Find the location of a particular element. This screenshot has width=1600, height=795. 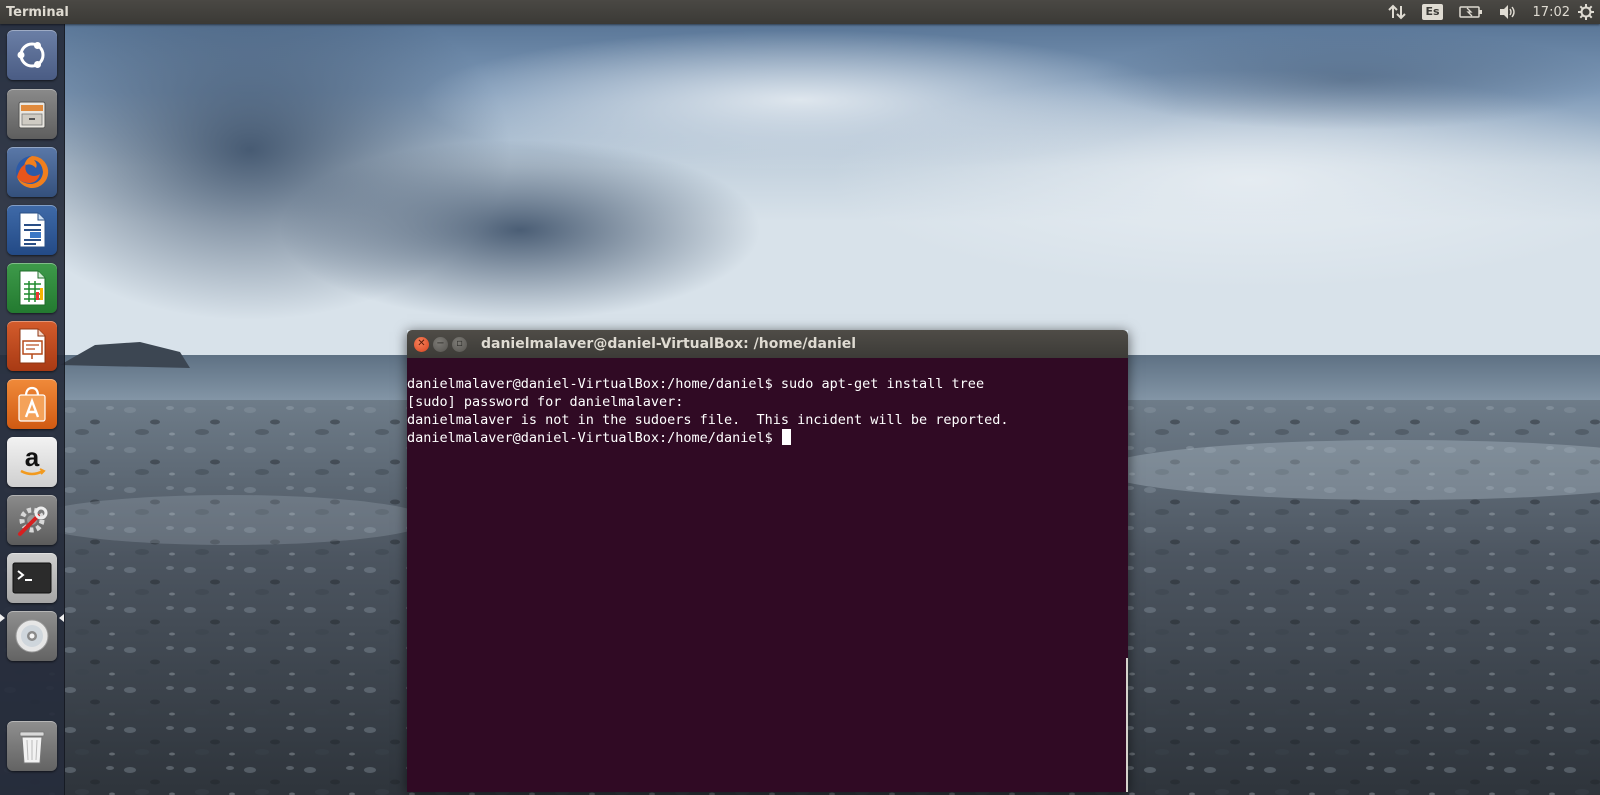

writer-document-icon is located at coordinates (32, 230).